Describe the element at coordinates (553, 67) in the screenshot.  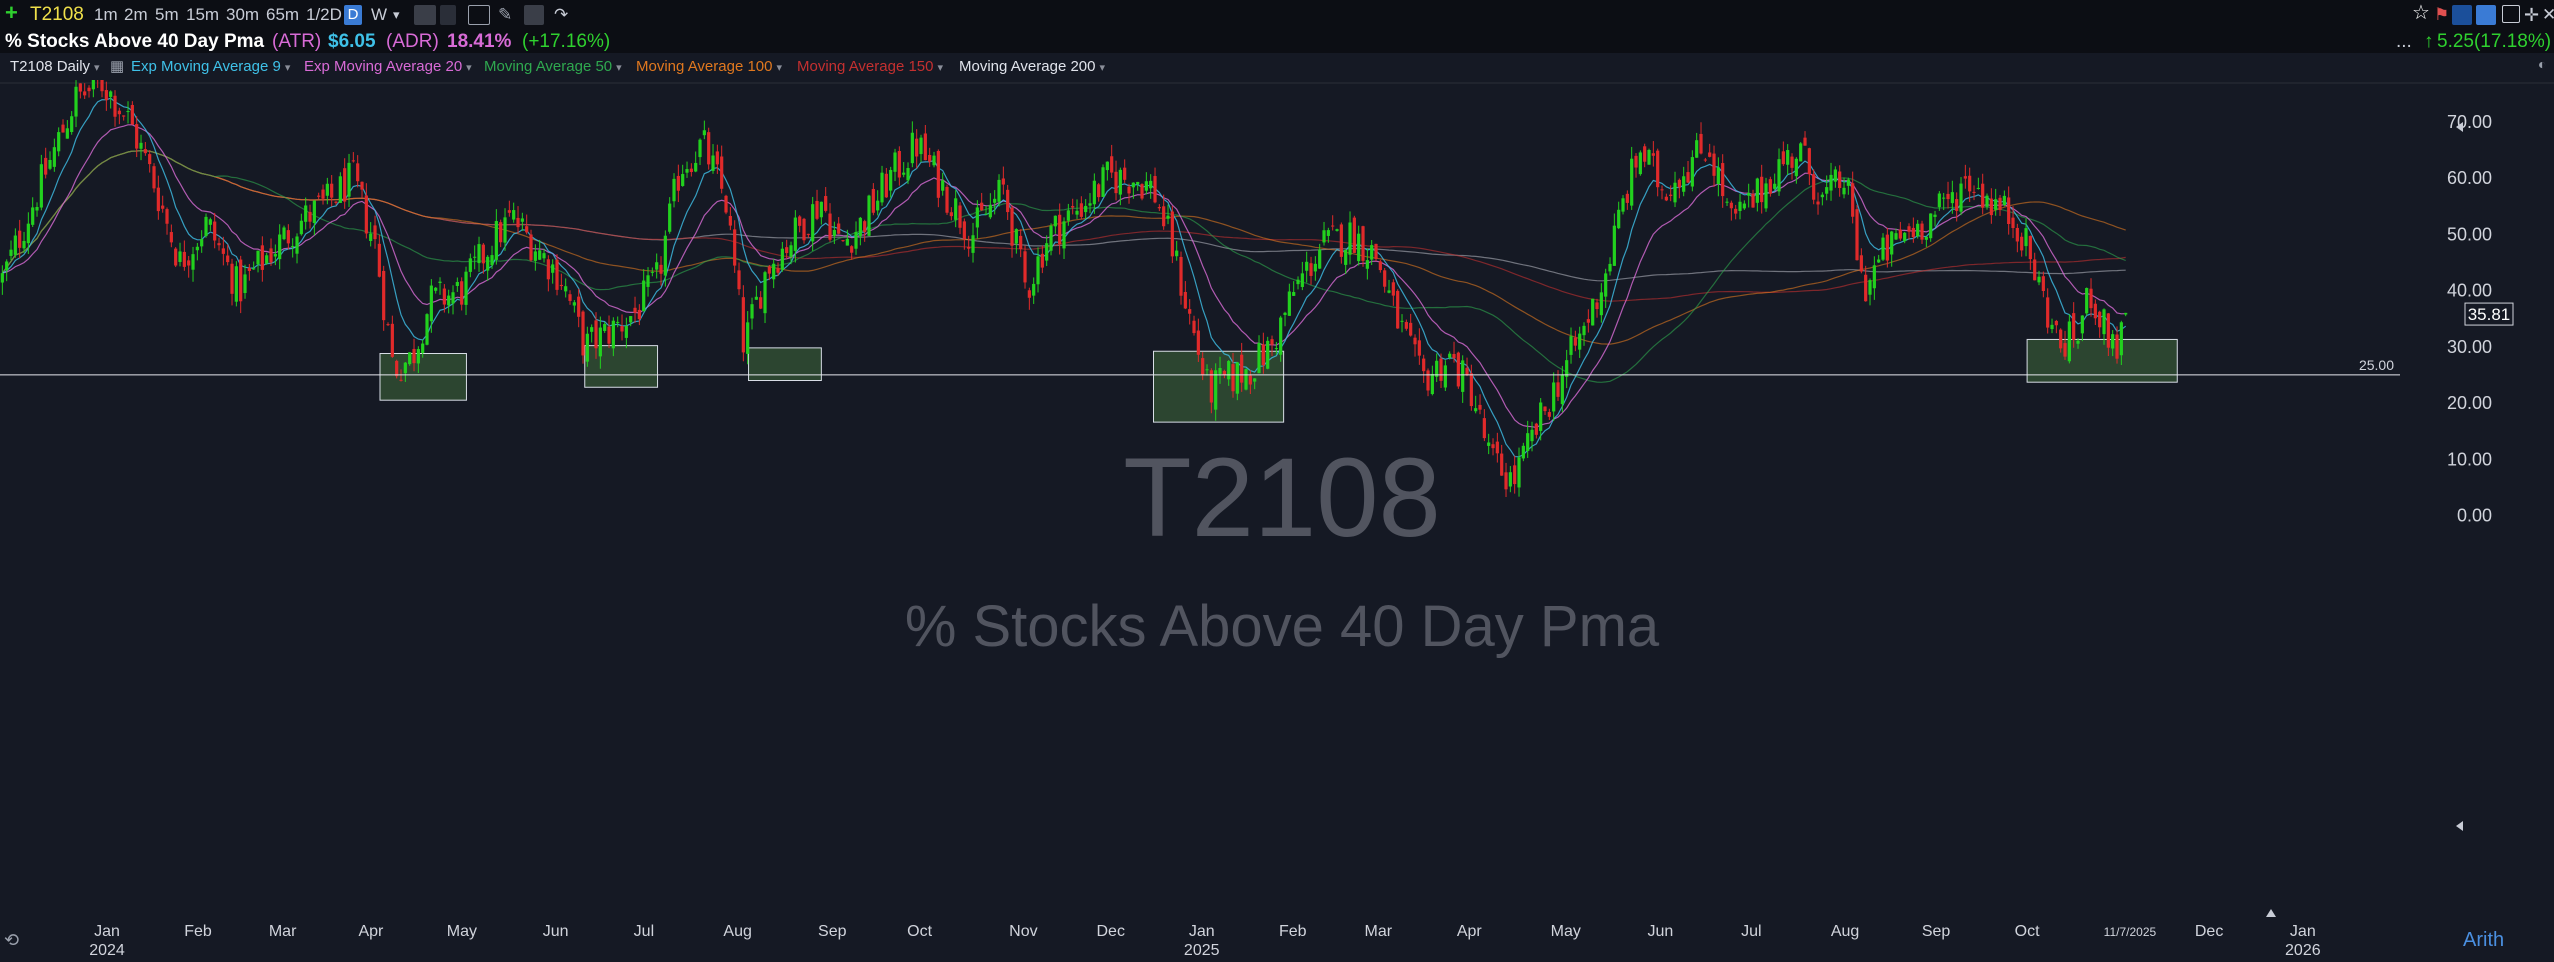
I see `legend-ma50: Moving Average 50 ▾` at that location.